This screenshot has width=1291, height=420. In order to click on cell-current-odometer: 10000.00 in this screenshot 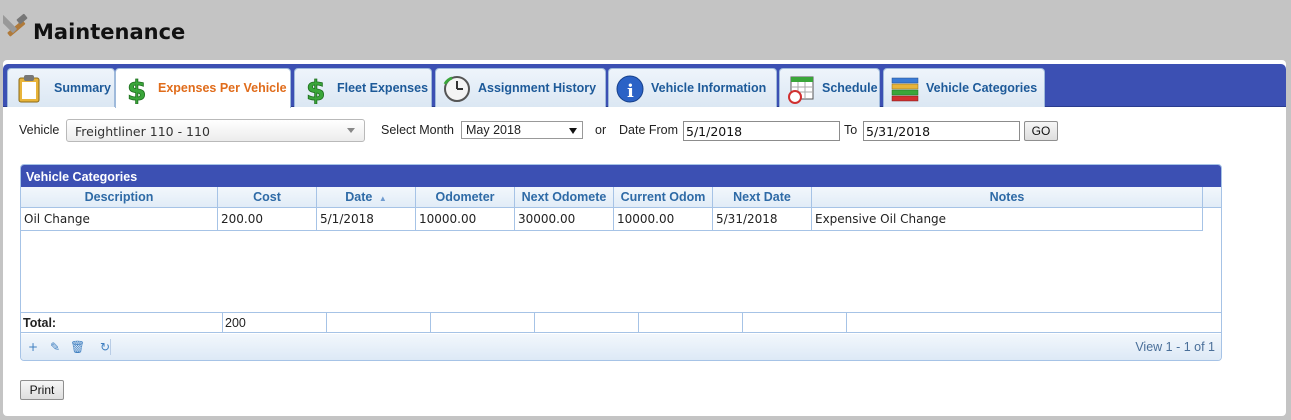, I will do `click(663, 219)`.